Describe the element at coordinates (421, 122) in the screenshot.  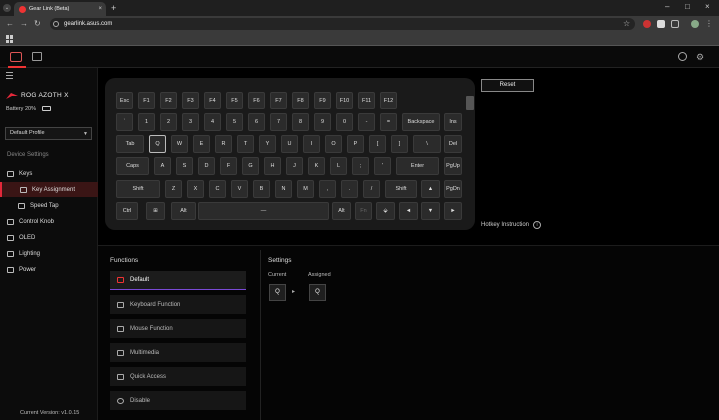
I see `key-1-13: Backspace` at that location.